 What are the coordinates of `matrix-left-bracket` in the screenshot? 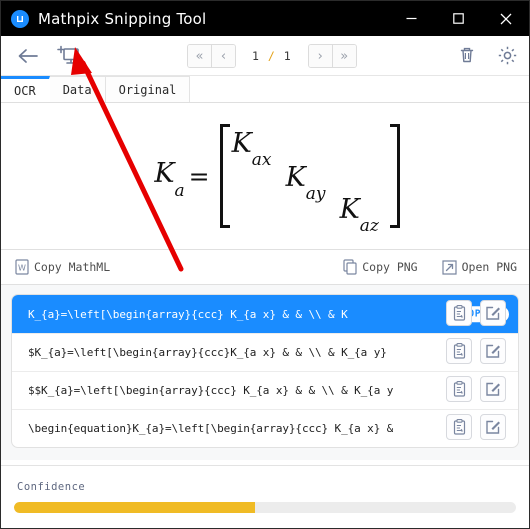 It's located at (224, 176).